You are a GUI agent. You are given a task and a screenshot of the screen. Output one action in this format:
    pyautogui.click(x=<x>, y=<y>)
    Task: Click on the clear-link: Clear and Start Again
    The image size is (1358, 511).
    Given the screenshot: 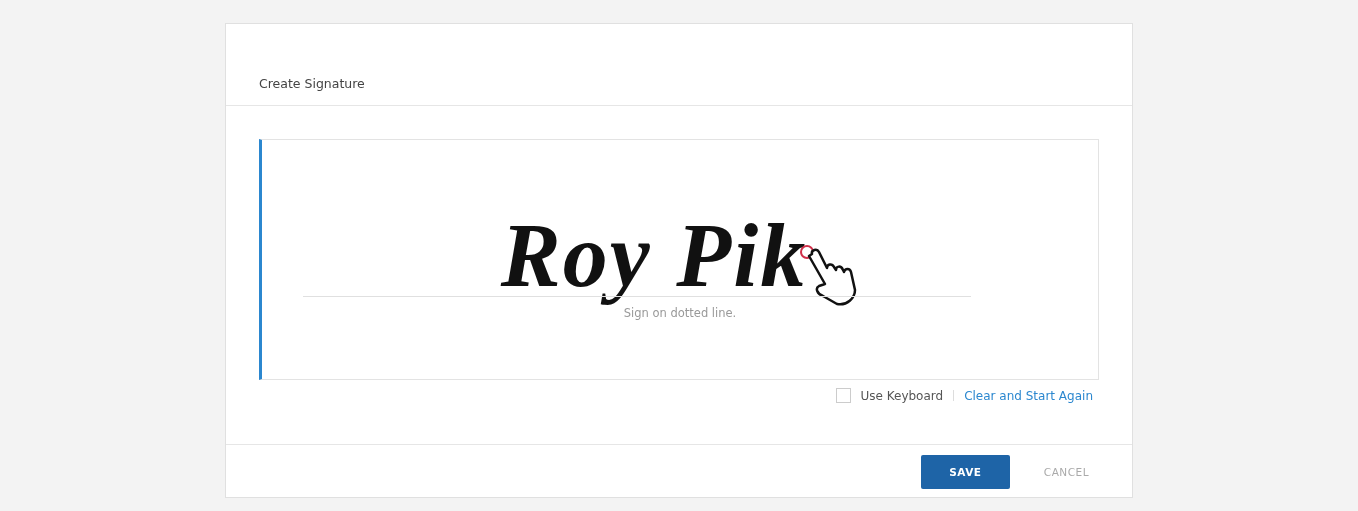 What is the action you would take?
    pyautogui.click(x=1028, y=395)
    